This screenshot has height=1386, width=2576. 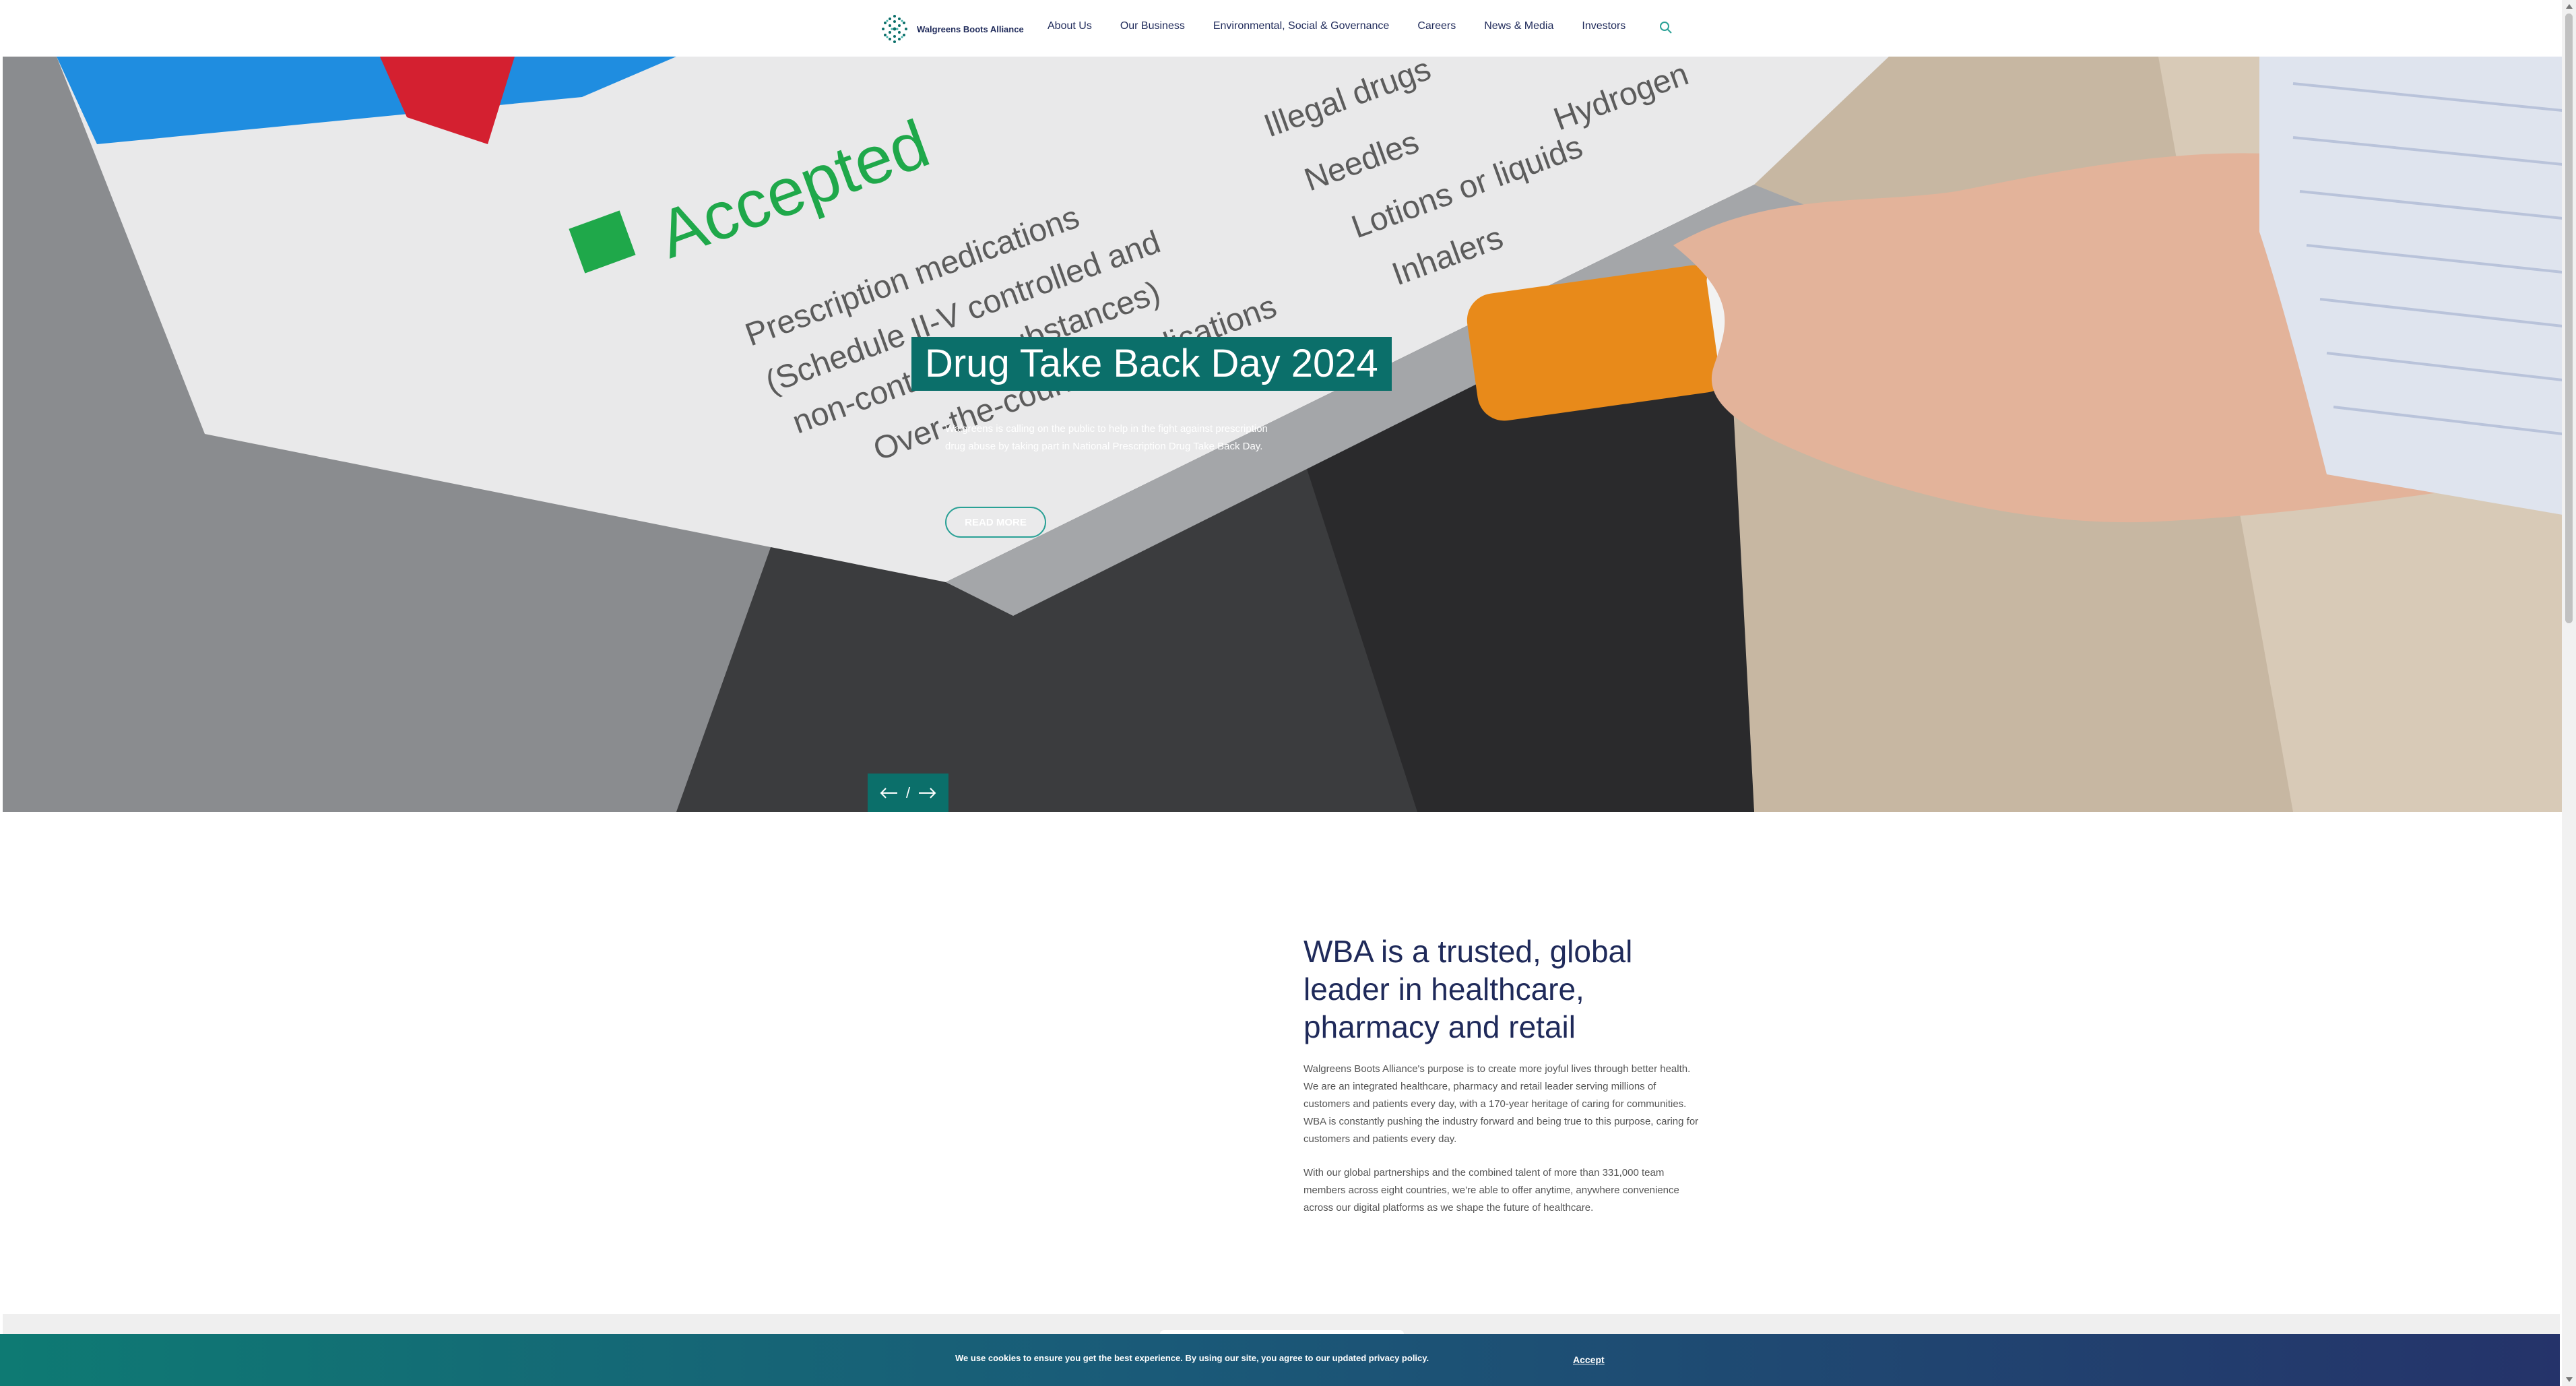 I want to click on logo: Walgreens Boots Alliance, so click(x=951, y=29).